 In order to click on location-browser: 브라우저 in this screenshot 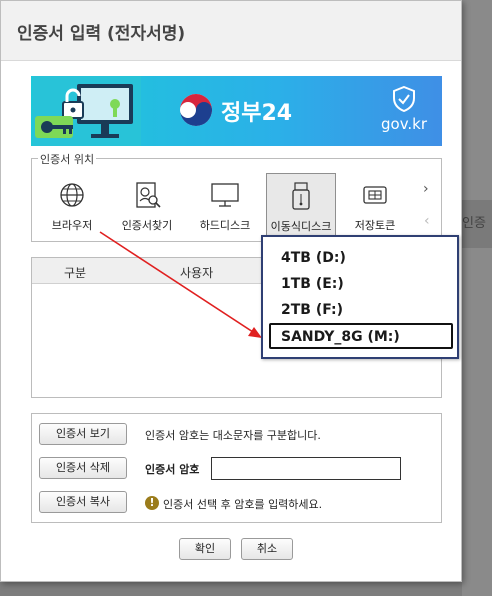, I will do `click(72, 205)`.